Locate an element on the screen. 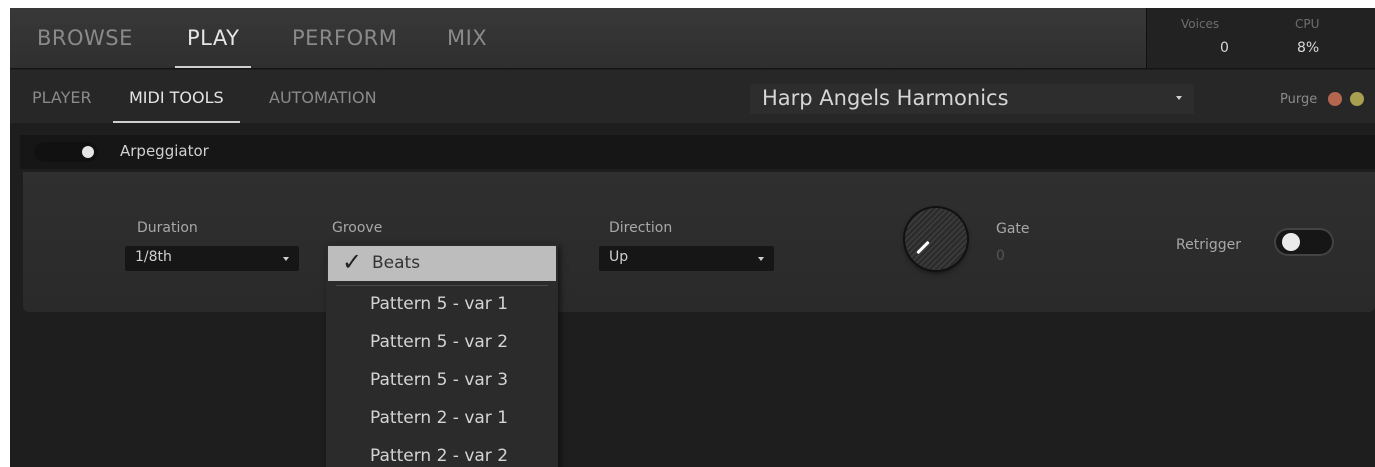 The width and height of the screenshot is (1375, 467). duration-dropdown: 1/8th is located at coordinates (212, 258).